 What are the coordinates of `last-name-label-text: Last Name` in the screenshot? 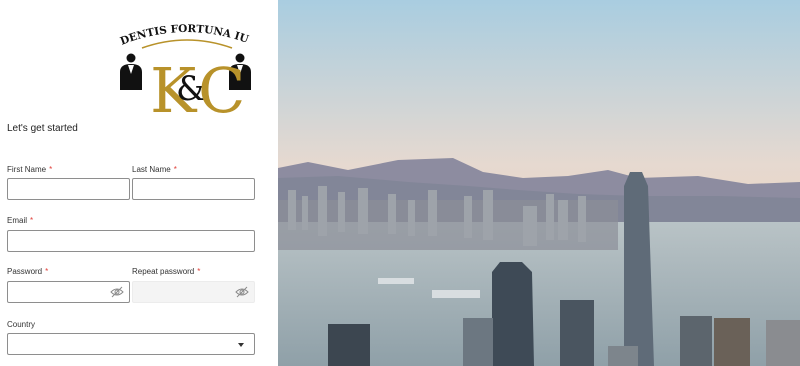 It's located at (151, 169).